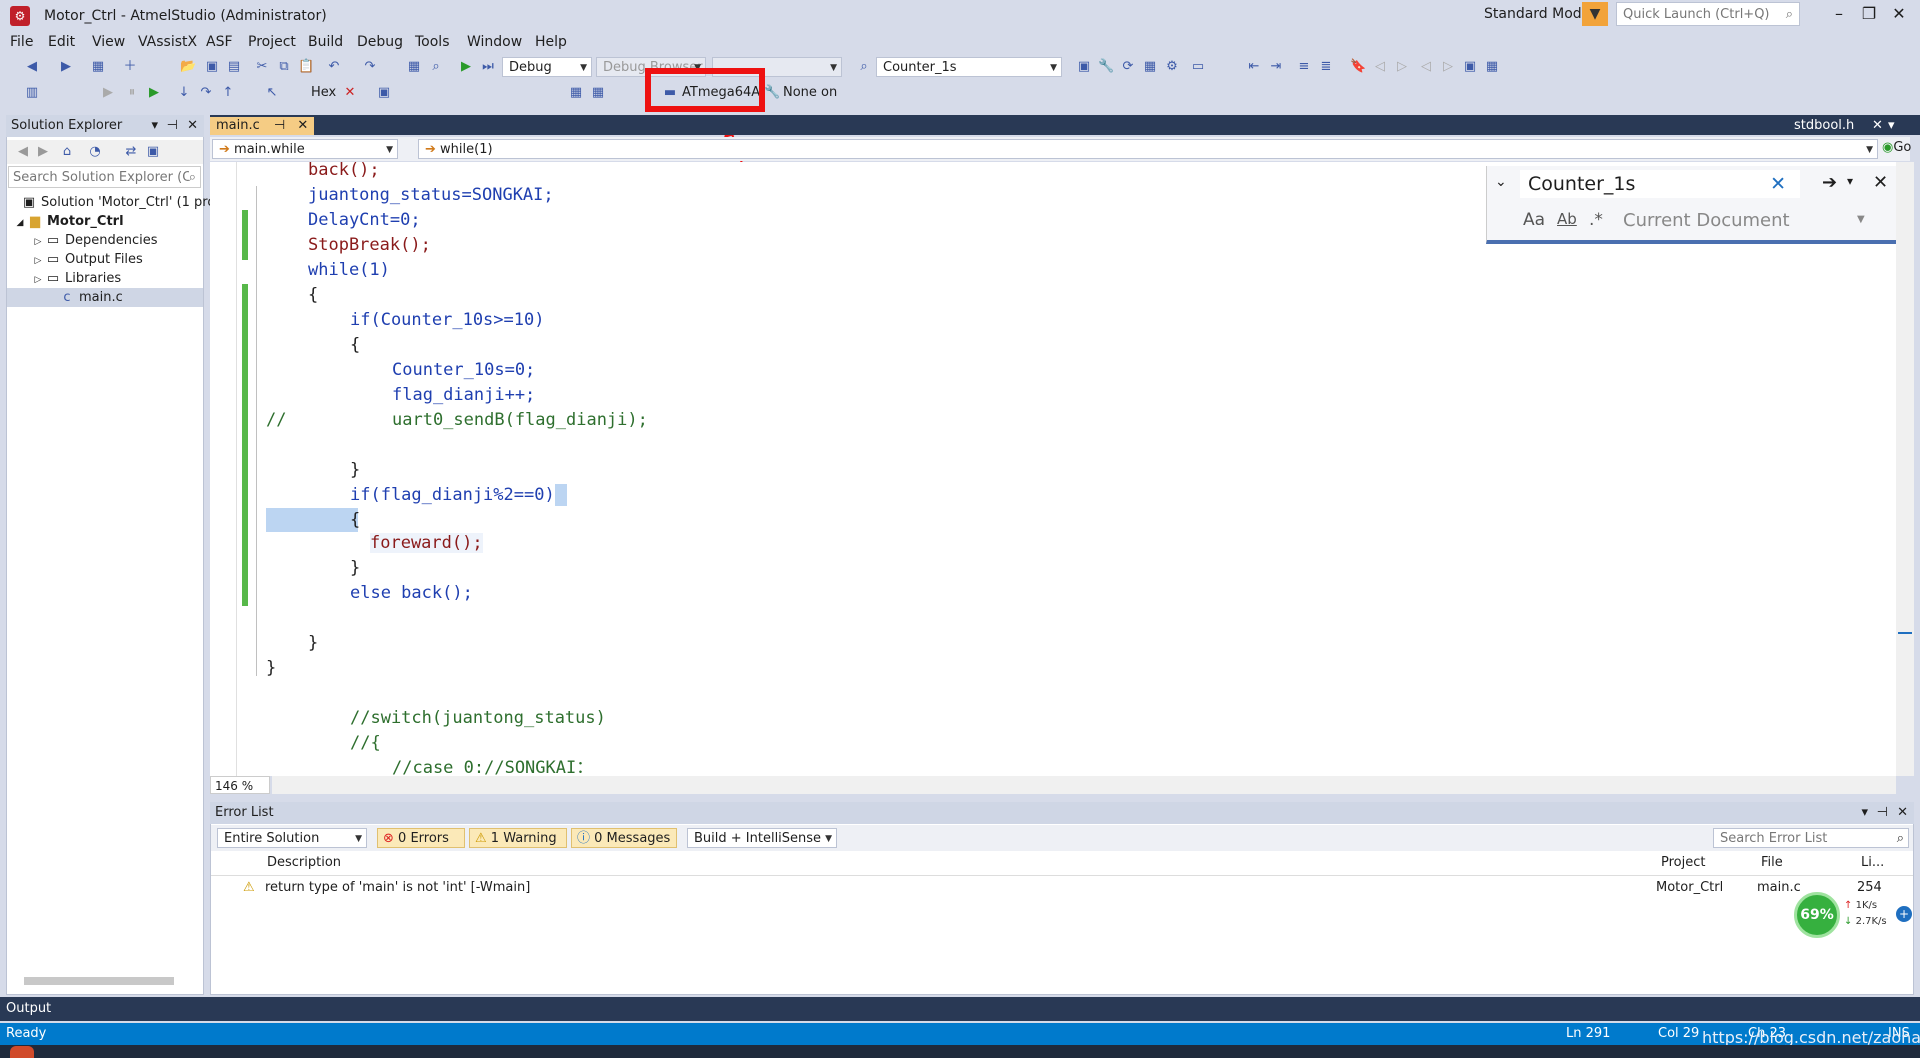 The width and height of the screenshot is (1920, 1058). I want to click on menu-debug: Debug, so click(380, 42).